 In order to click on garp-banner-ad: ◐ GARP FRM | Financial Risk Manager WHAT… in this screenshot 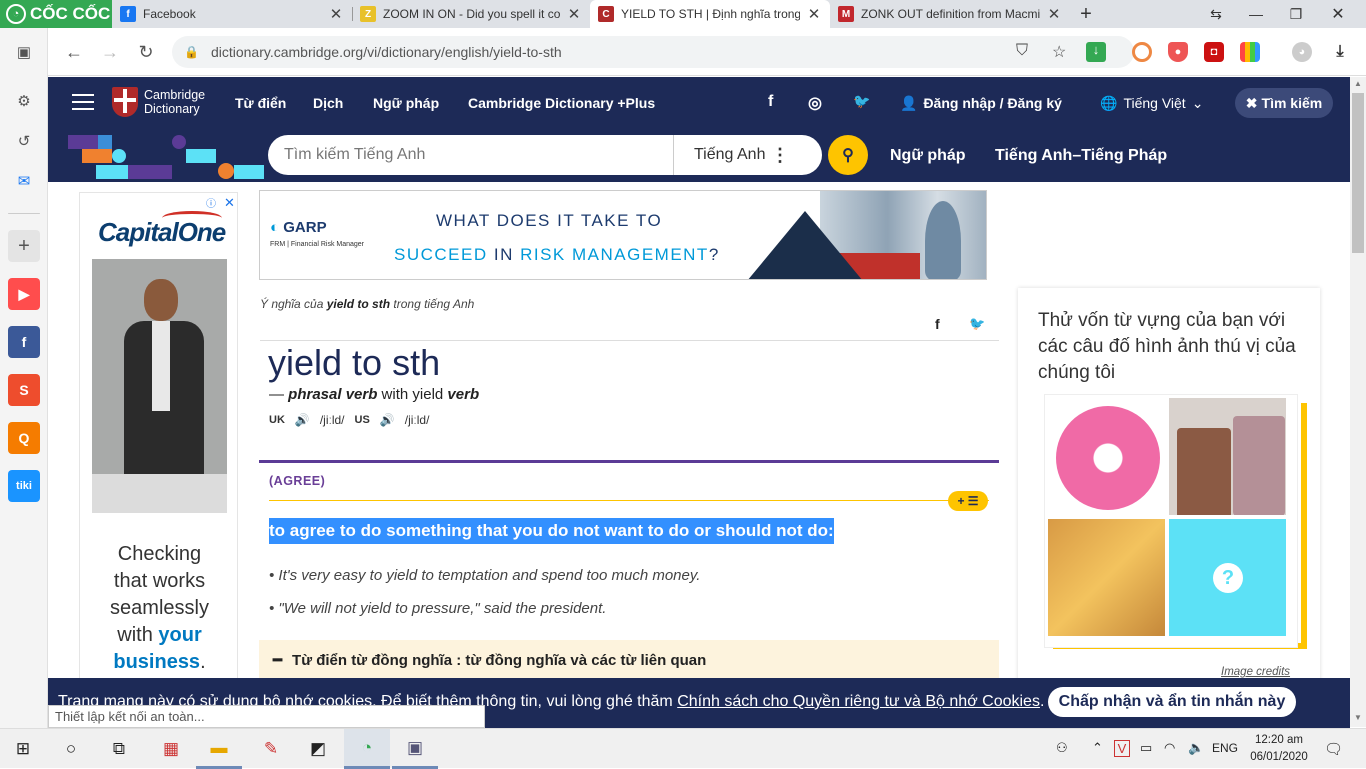, I will do `click(623, 235)`.